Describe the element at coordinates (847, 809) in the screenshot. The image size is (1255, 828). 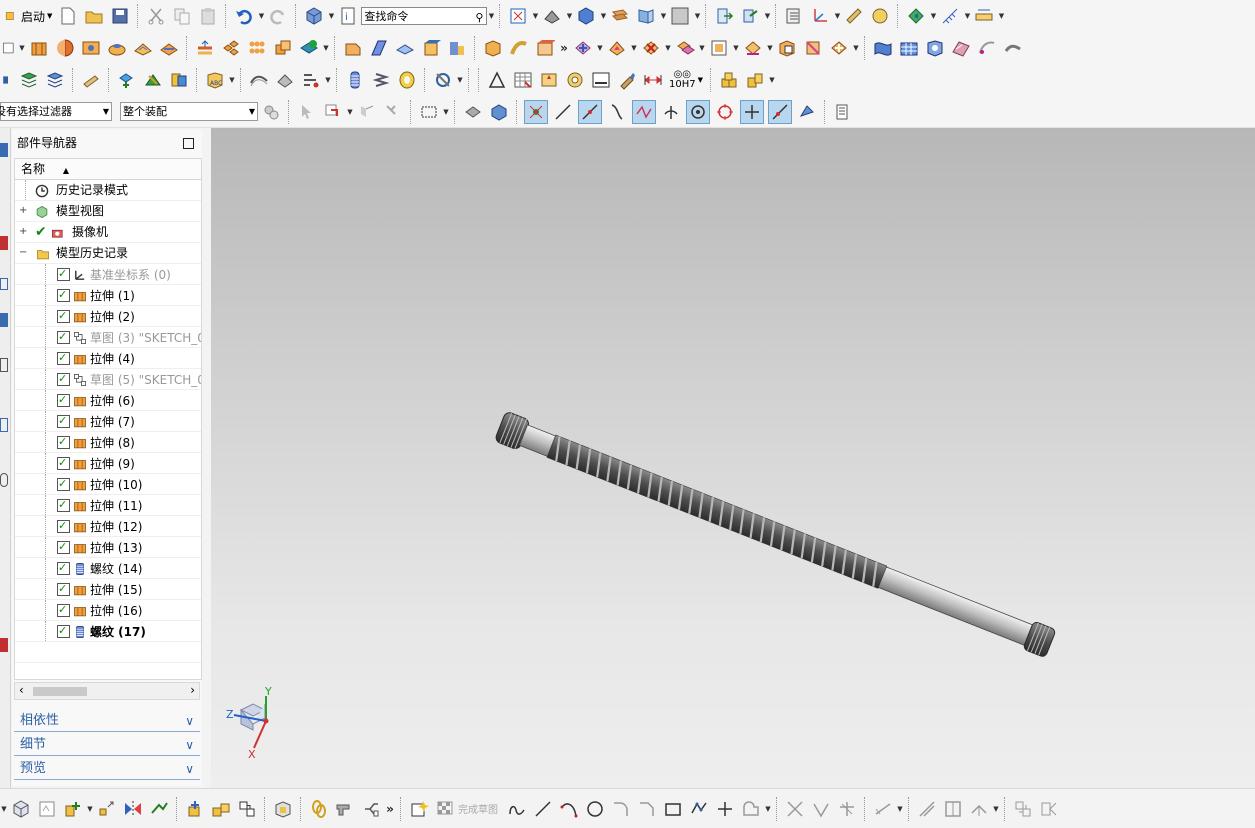
I see `make-corner-icon` at that location.